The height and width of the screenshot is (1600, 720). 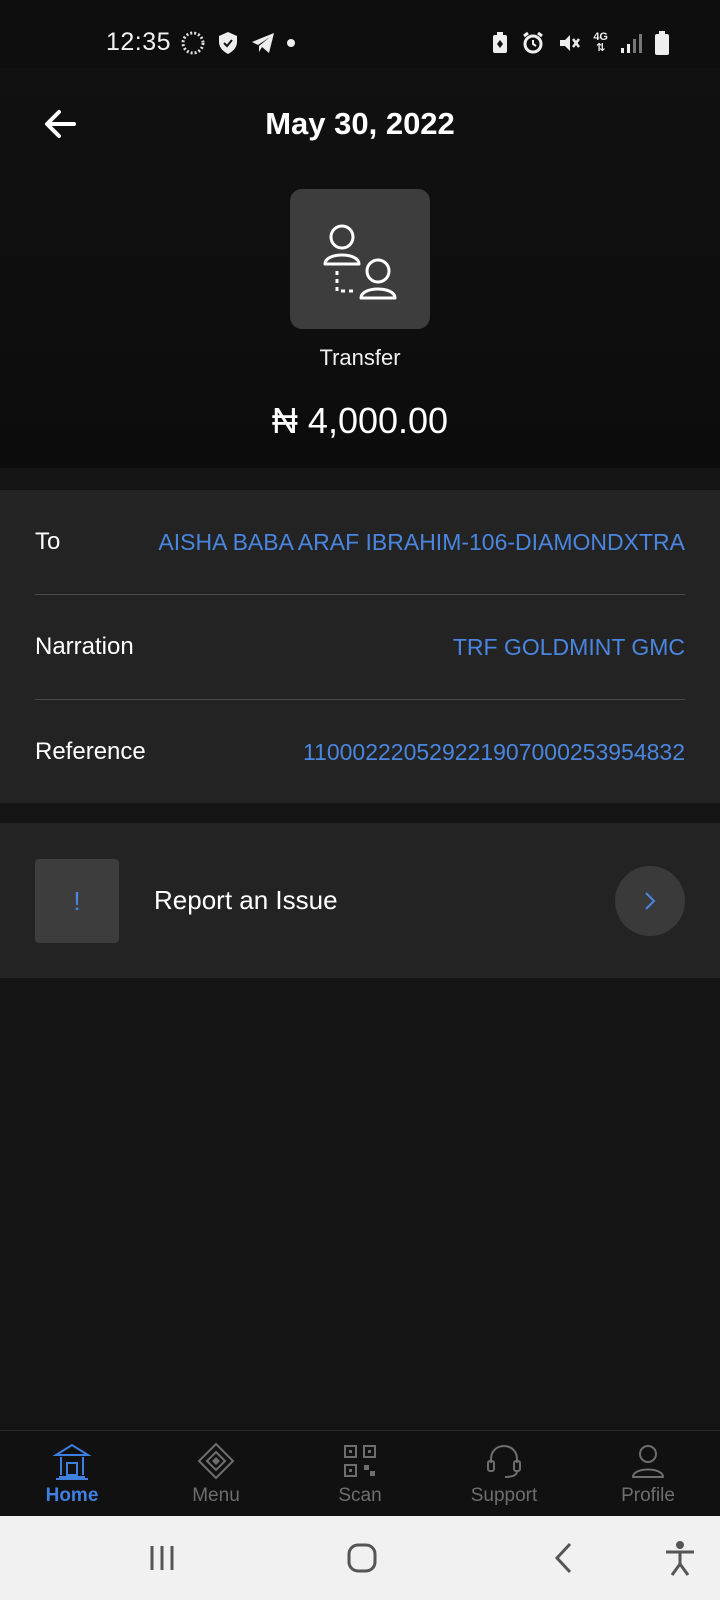 I want to click on chevron-left-icon, so click(x=563, y=1558).